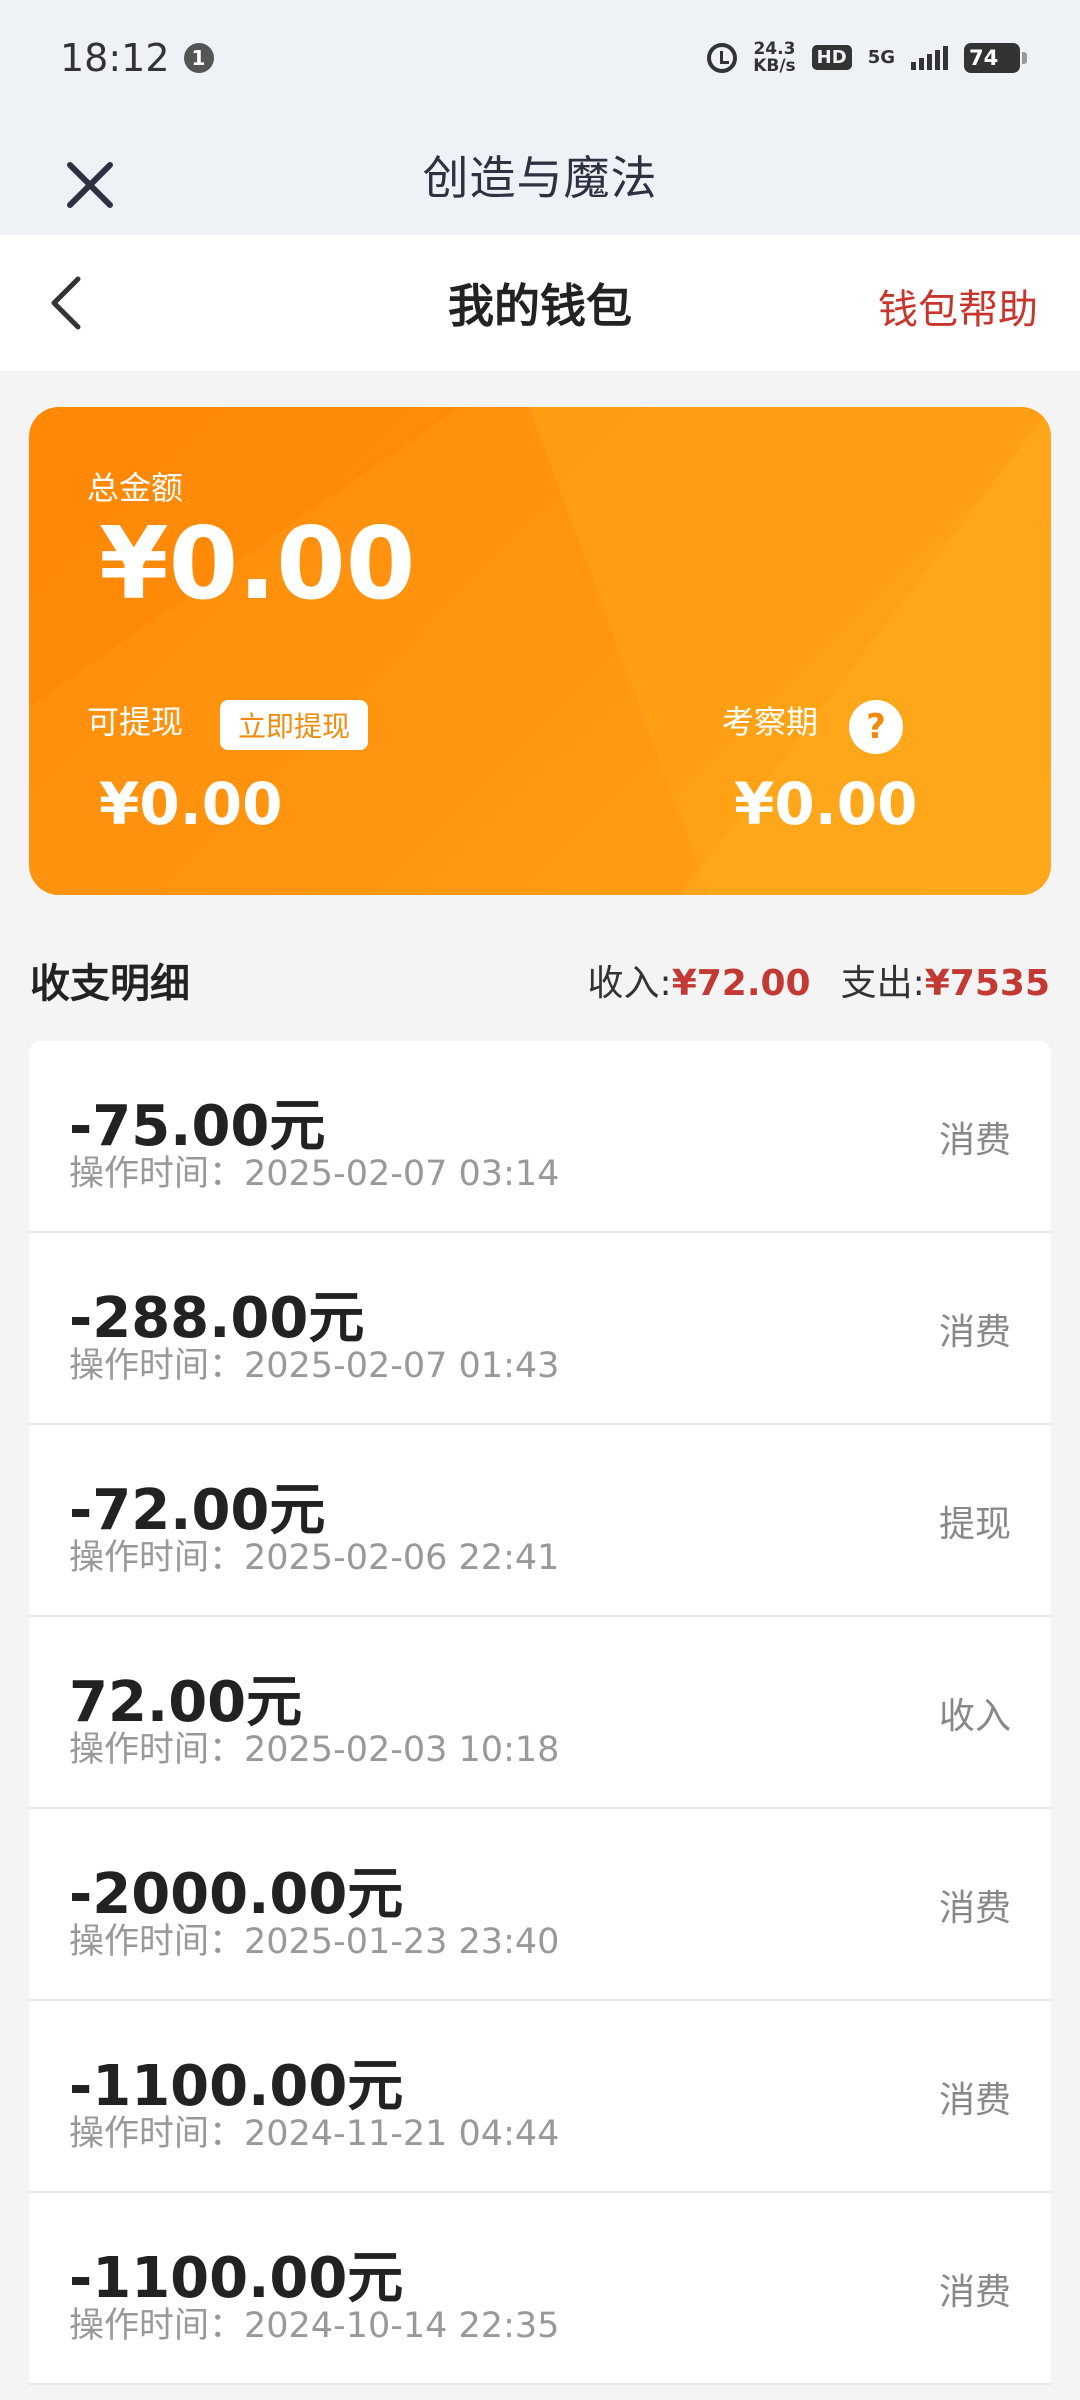 Image resolution: width=1080 pixels, height=2400 pixels. What do you see at coordinates (540, 1521) in the screenshot?
I see `transaction-row: -72.00元 操作时间：2025-02-06 22:41 提现` at bounding box center [540, 1521].